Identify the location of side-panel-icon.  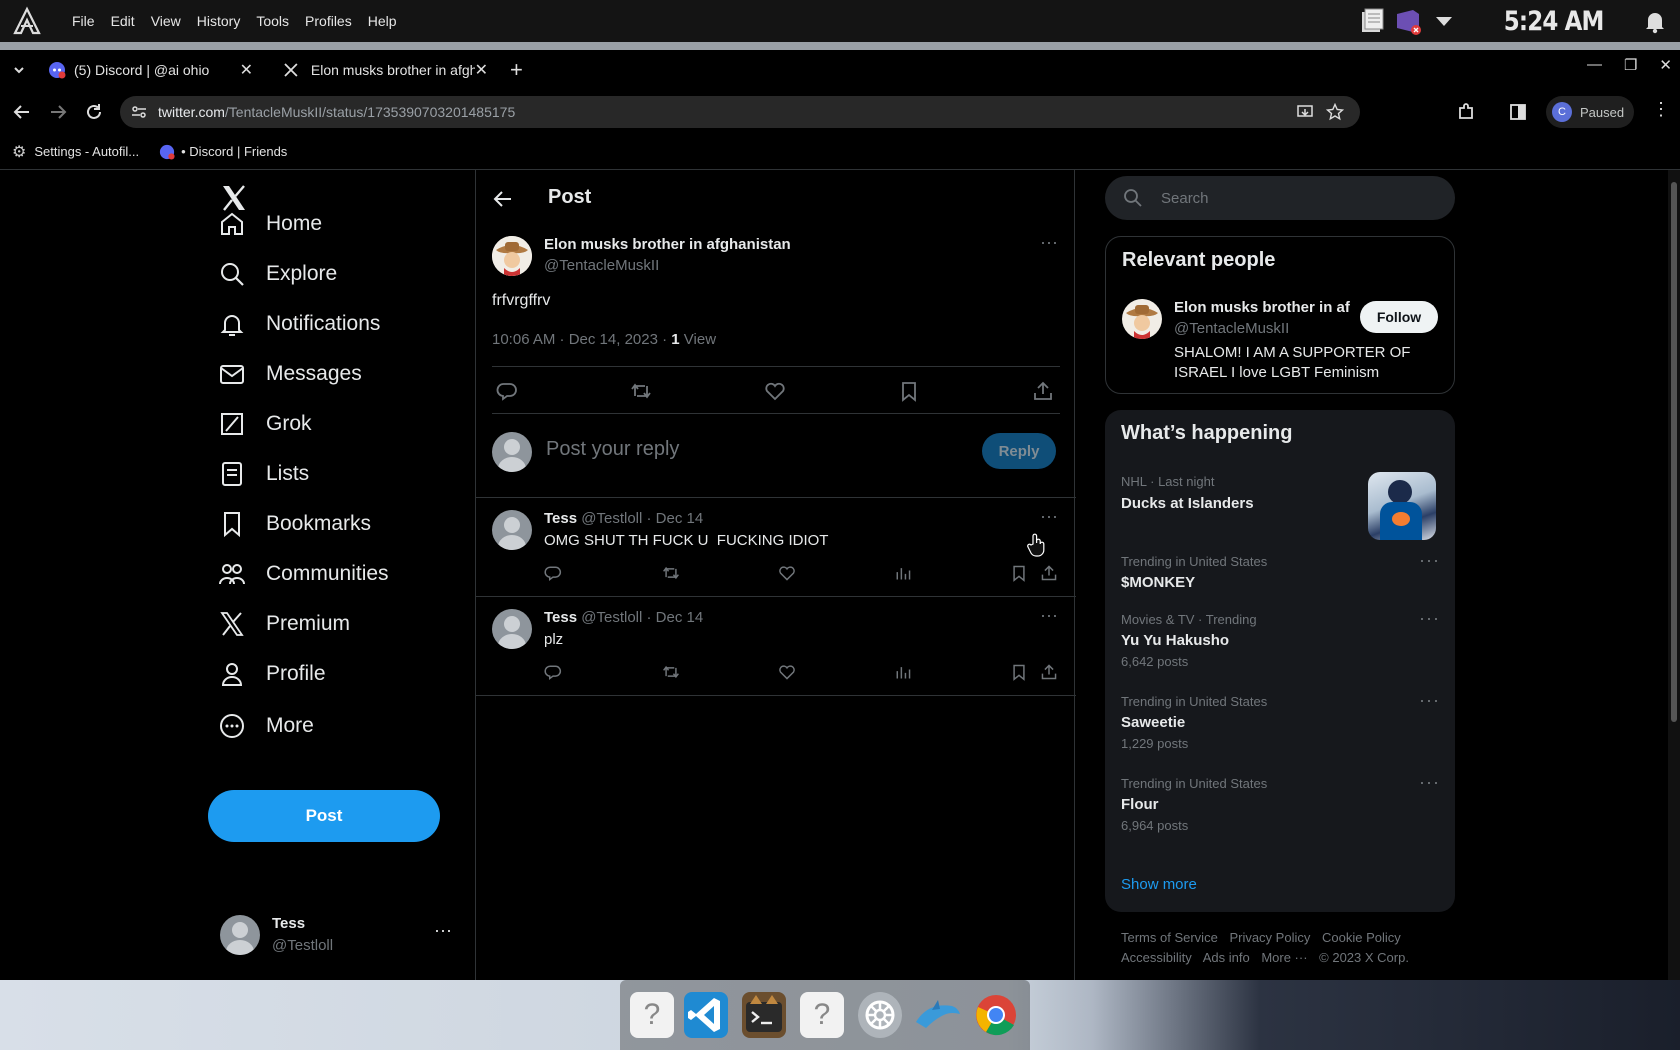
(1518, 112).